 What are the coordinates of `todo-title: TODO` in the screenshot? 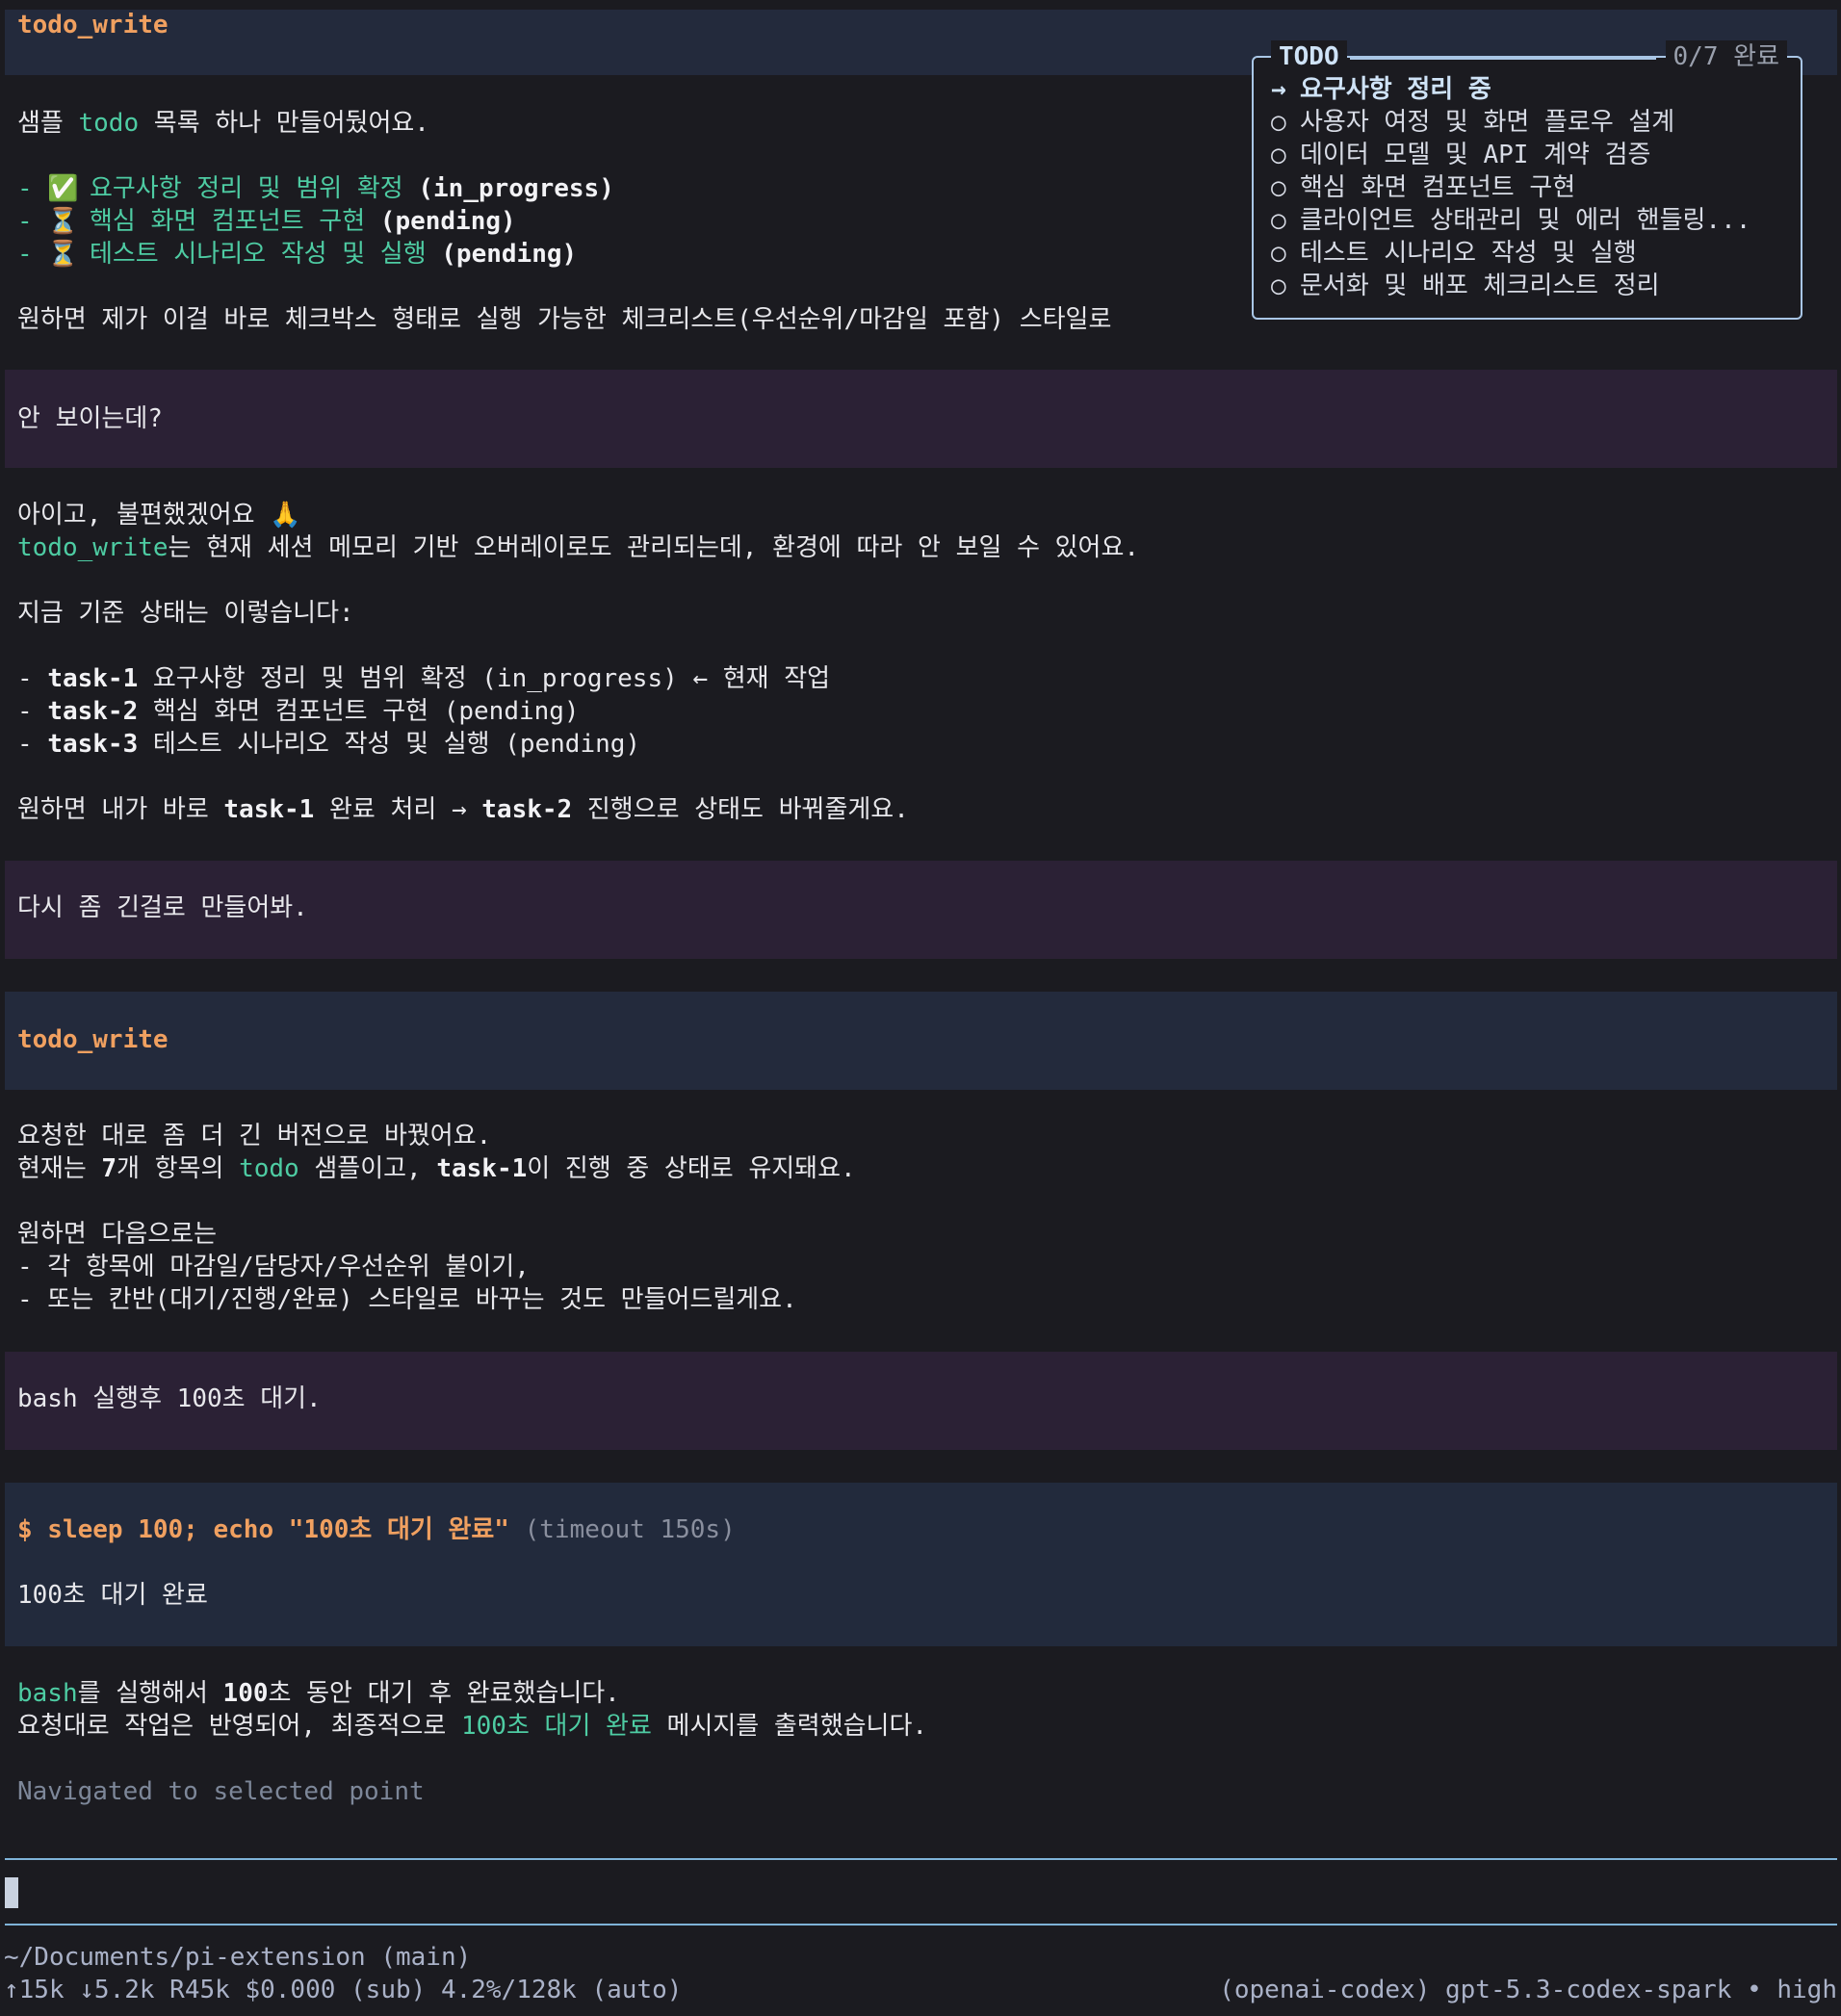 It's located at (1309, 57).